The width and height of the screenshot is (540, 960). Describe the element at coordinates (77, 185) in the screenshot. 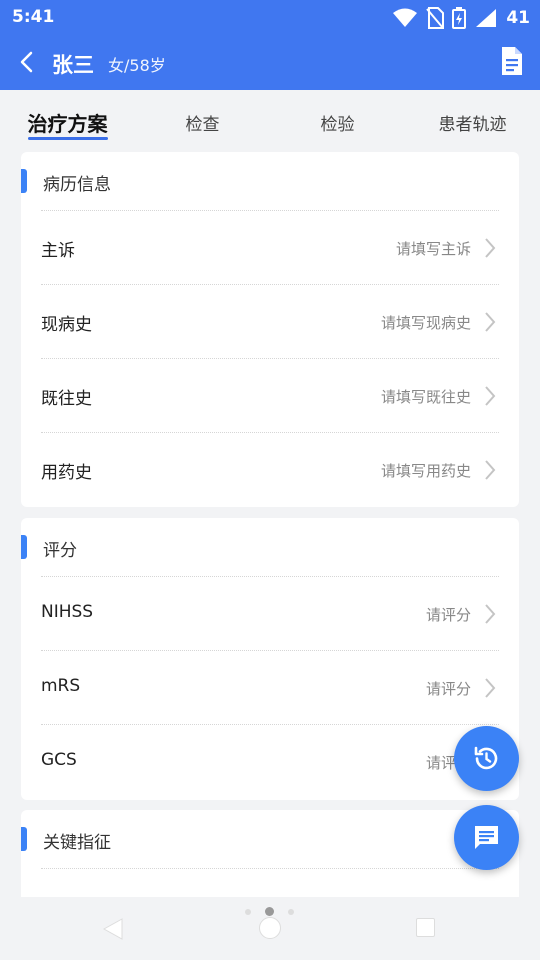

I see `section-title: 病历信息` at that location.